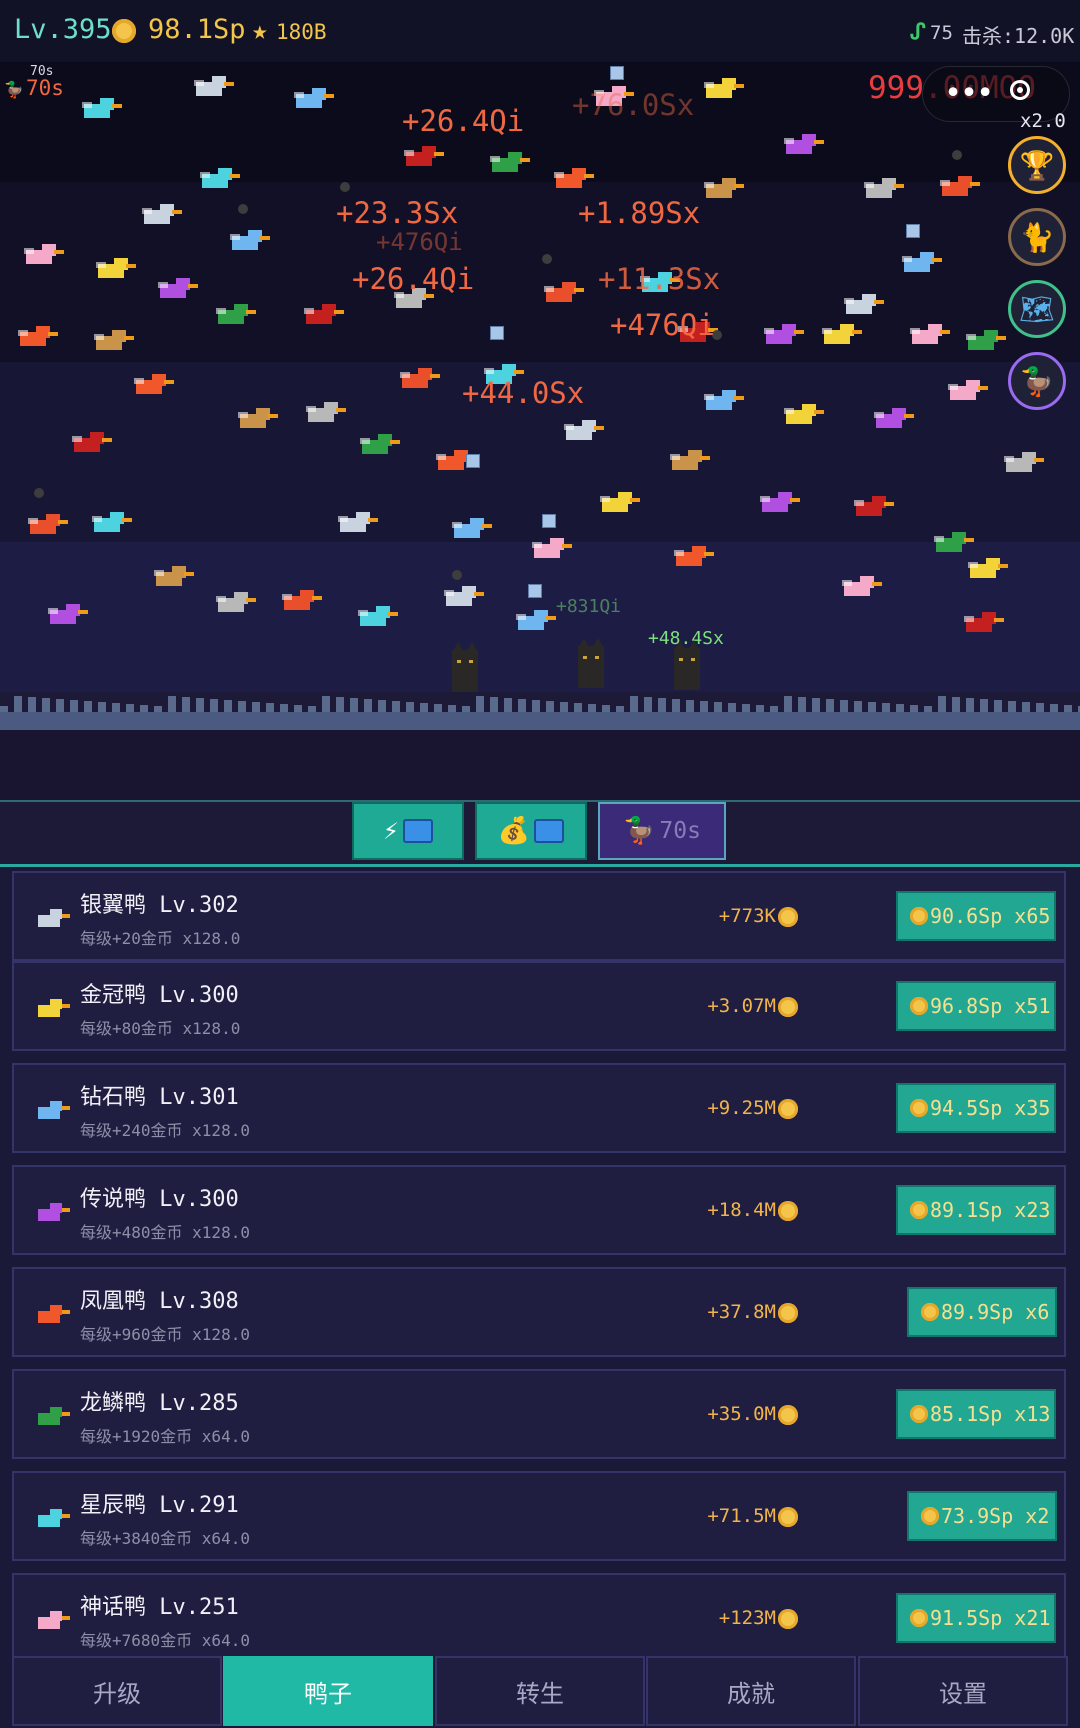  What do you see at coordinates (976, 1006) in the screenshot?
I see `buy-duck-button: 96.8Sp x51` at bounding box center [976, 1006].